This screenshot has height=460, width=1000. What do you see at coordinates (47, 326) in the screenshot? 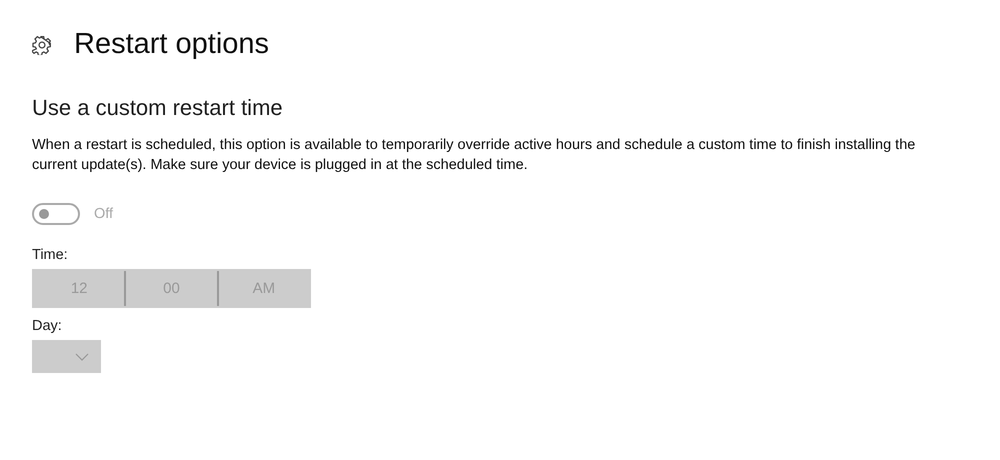
I see `day-label: Day:` at bounding box center [47, 326].